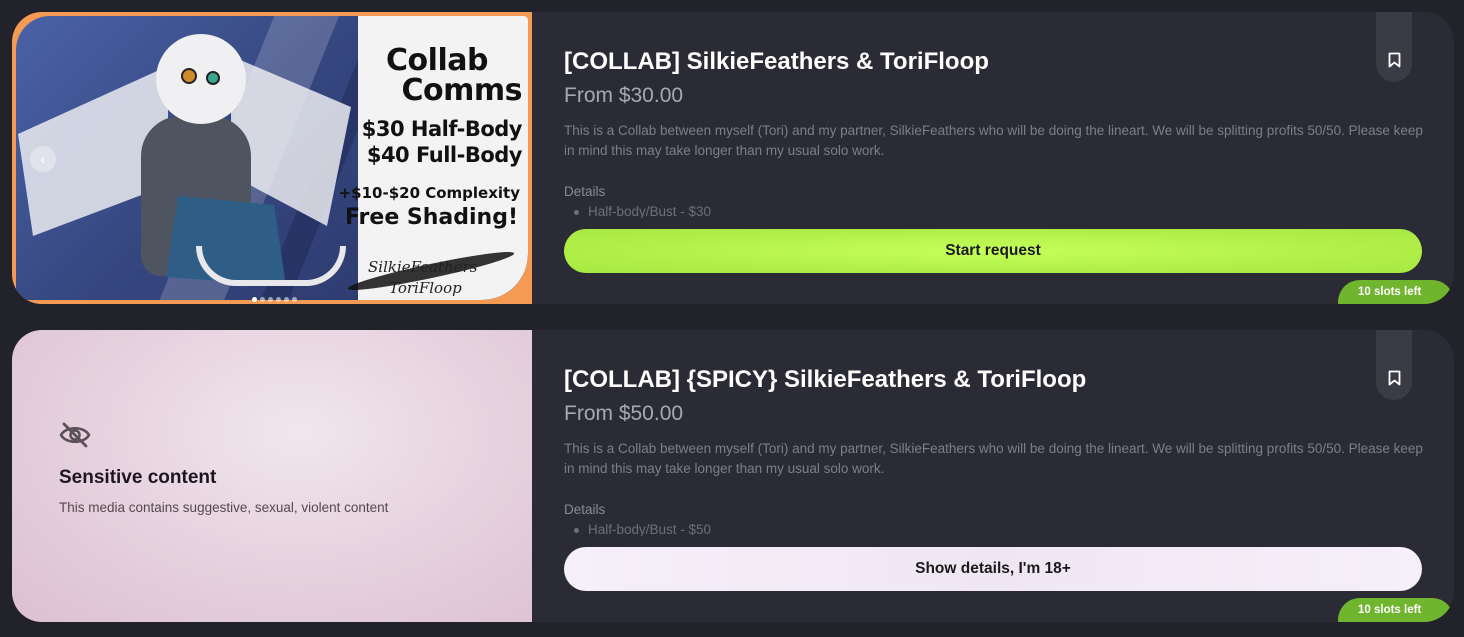 The height and width of the screenshot is (637, 1464). I want to click on eye-off-icon, so click(75, 435).